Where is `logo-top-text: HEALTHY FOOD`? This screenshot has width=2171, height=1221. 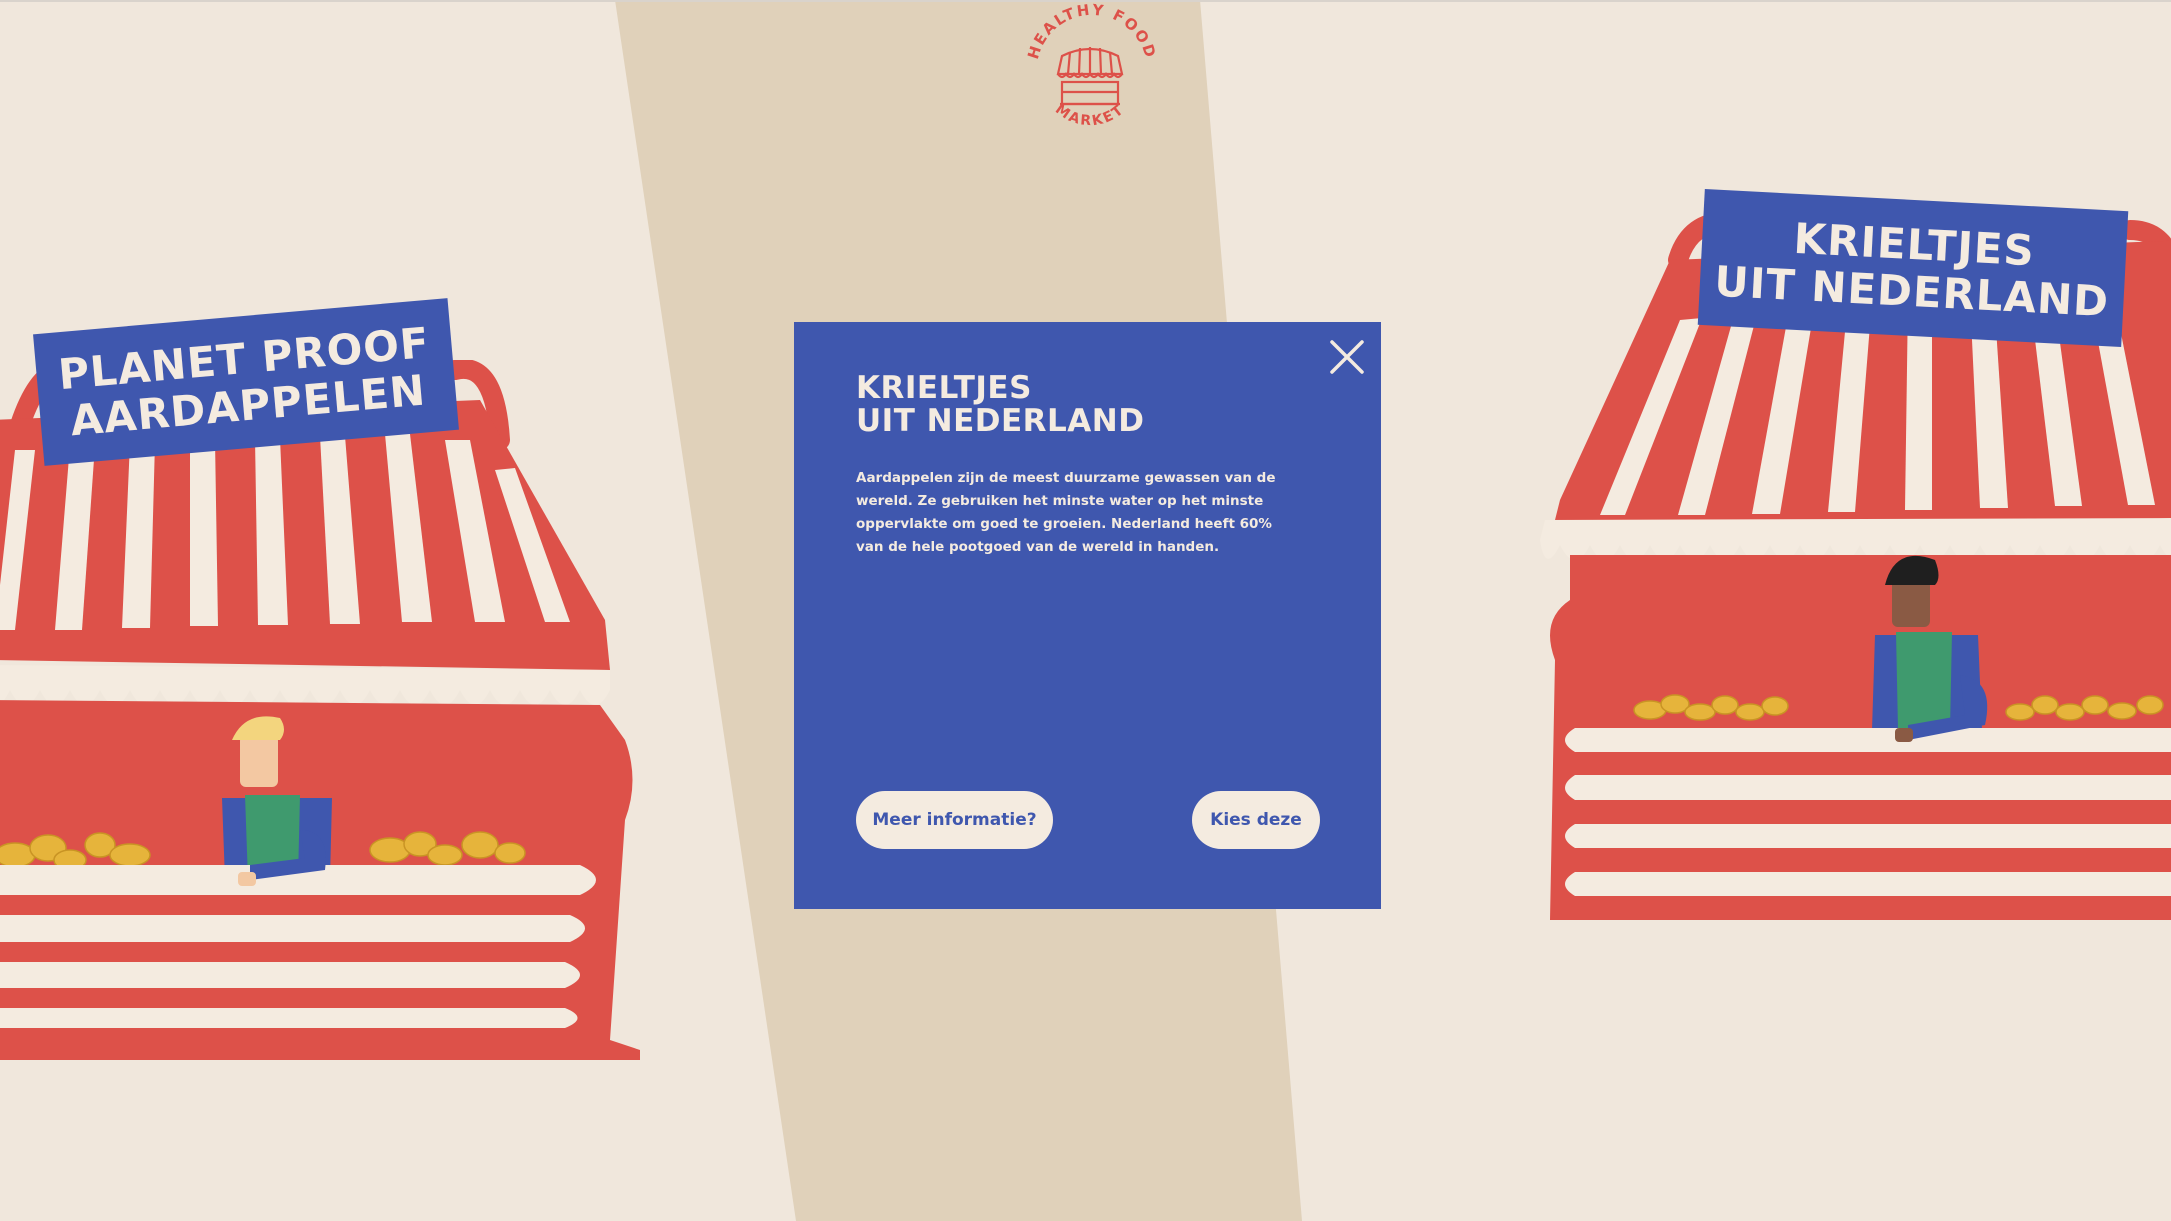 logo-top-text: HEALTHY FOOD is located at coordinates (1091, 31).